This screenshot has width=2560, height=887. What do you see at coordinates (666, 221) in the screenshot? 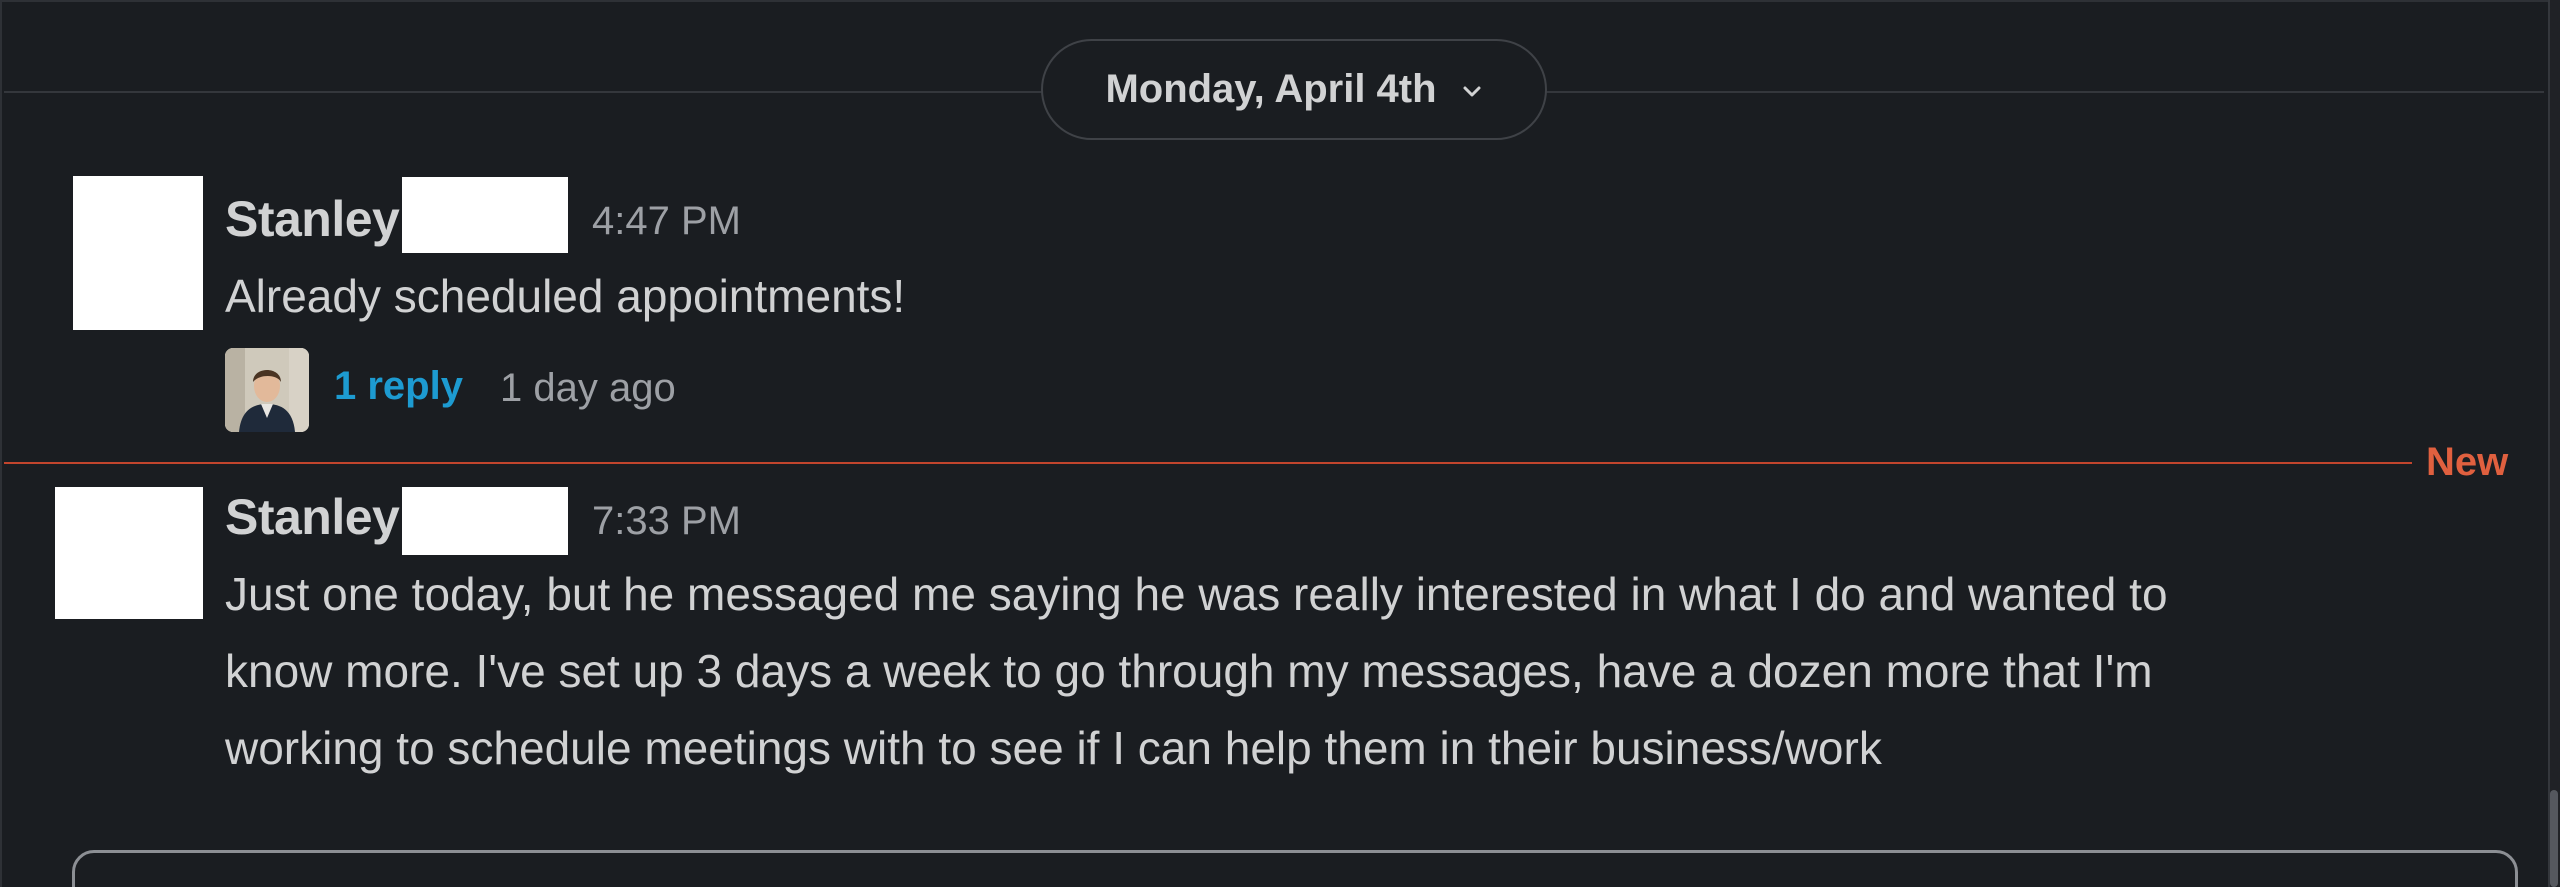
I see `message-timestamp: 4:47 PM` at bounding box center [666, 221].